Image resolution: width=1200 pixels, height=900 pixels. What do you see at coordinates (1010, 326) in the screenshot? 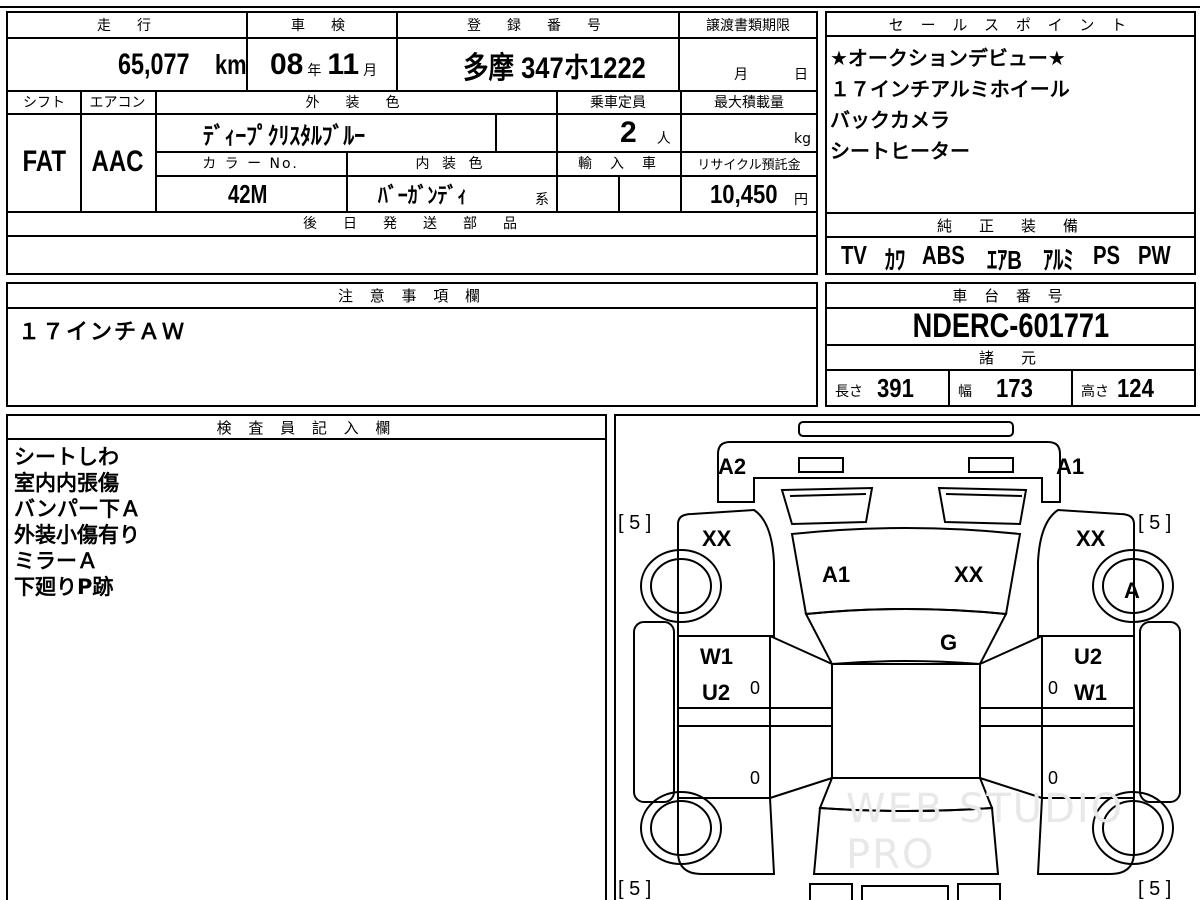
I see `chassis-number: NDERC-601771` at bounding box center [1010, 326].